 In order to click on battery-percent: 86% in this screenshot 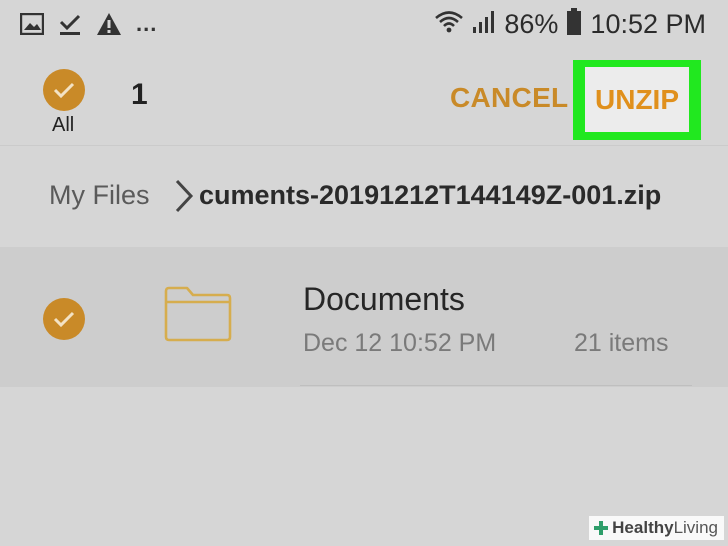, I will do `click(531, 24)`.